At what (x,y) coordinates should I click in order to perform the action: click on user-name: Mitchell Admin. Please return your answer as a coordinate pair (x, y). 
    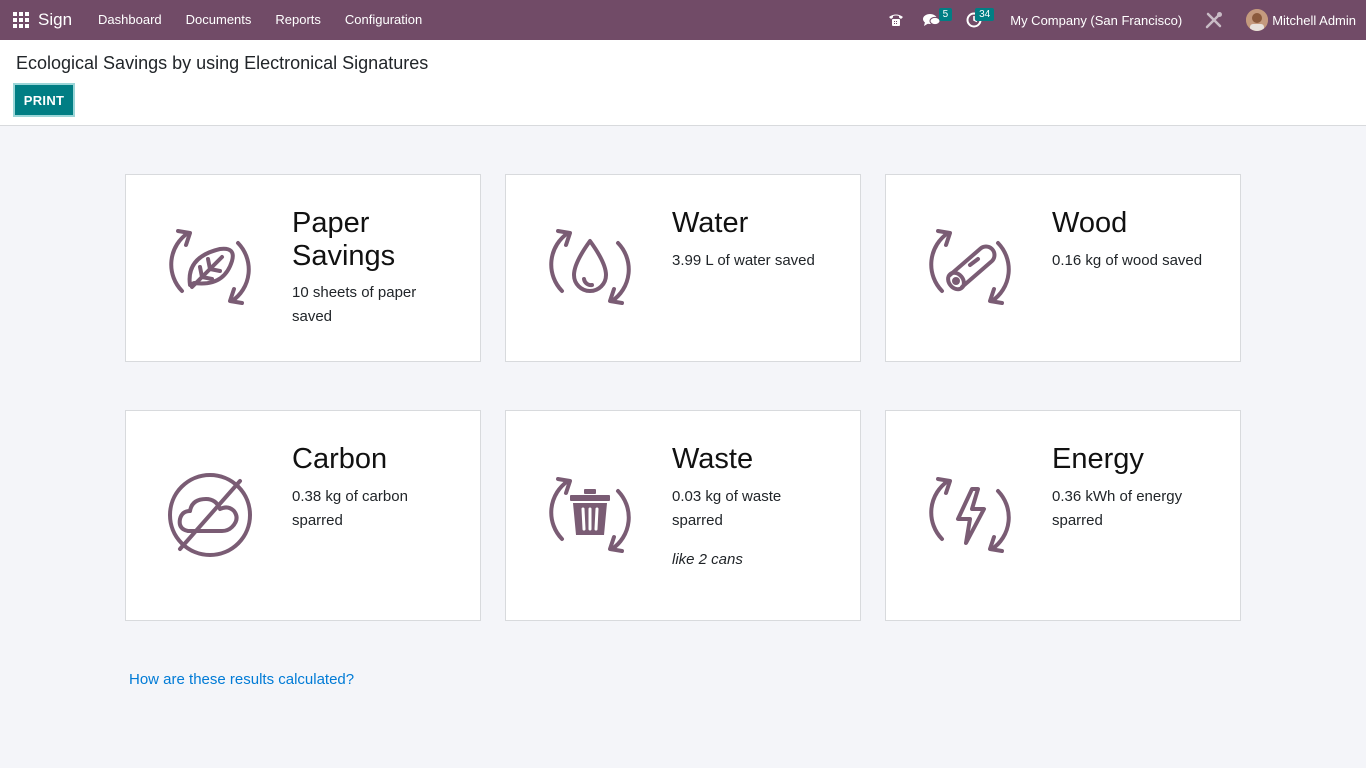
    Looking at the image, I should click on (1314, 20).